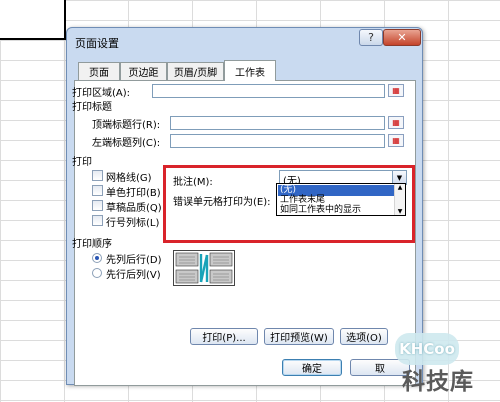 This screenshot has height=402, width=500. Describe the element at coordinates (126, 125) in the screenshot. I see `rows-to-repeat-label: 顶端标题行(R):` at that location.